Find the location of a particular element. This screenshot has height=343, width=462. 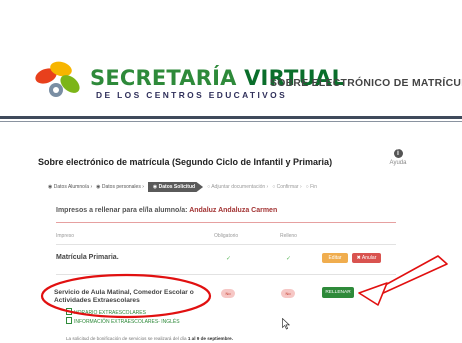

cancel-button: ✖ Anular is located at coordinates (366, 258).